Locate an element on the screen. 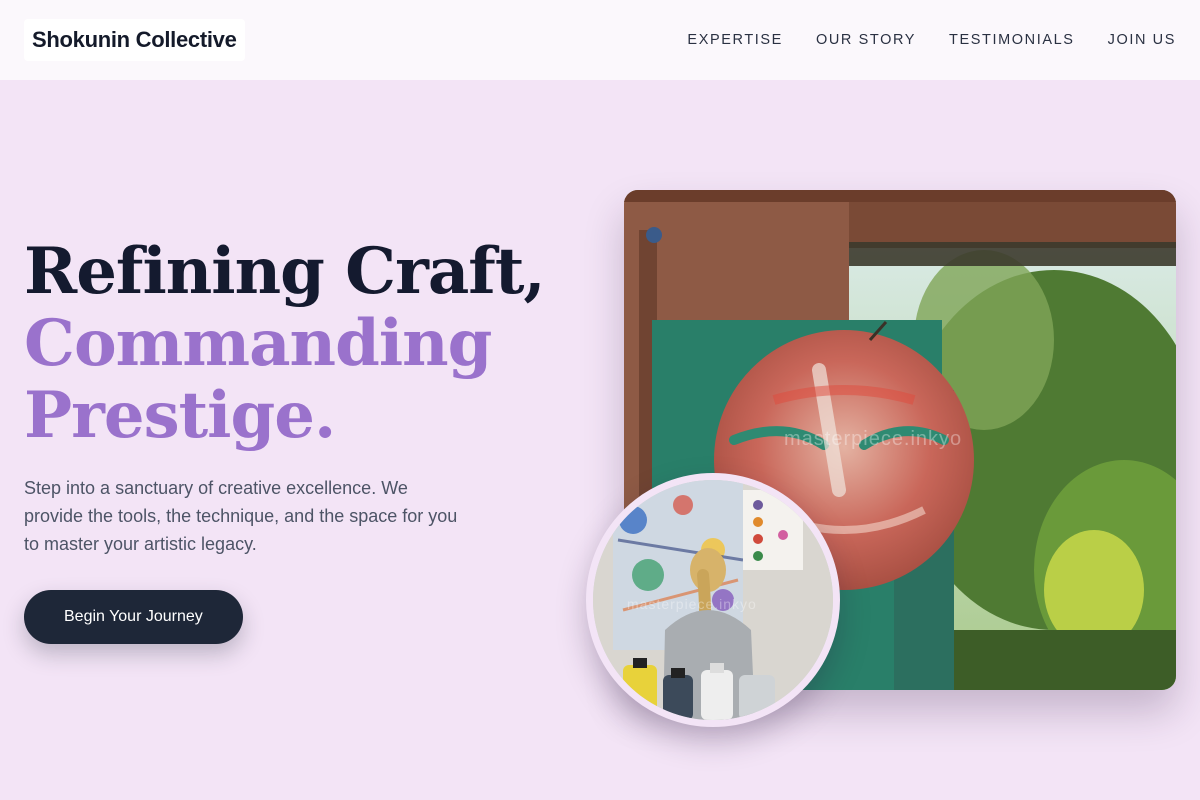  child-painting-photo: masterpiece.inkyo is located at coordinates (713, 600).